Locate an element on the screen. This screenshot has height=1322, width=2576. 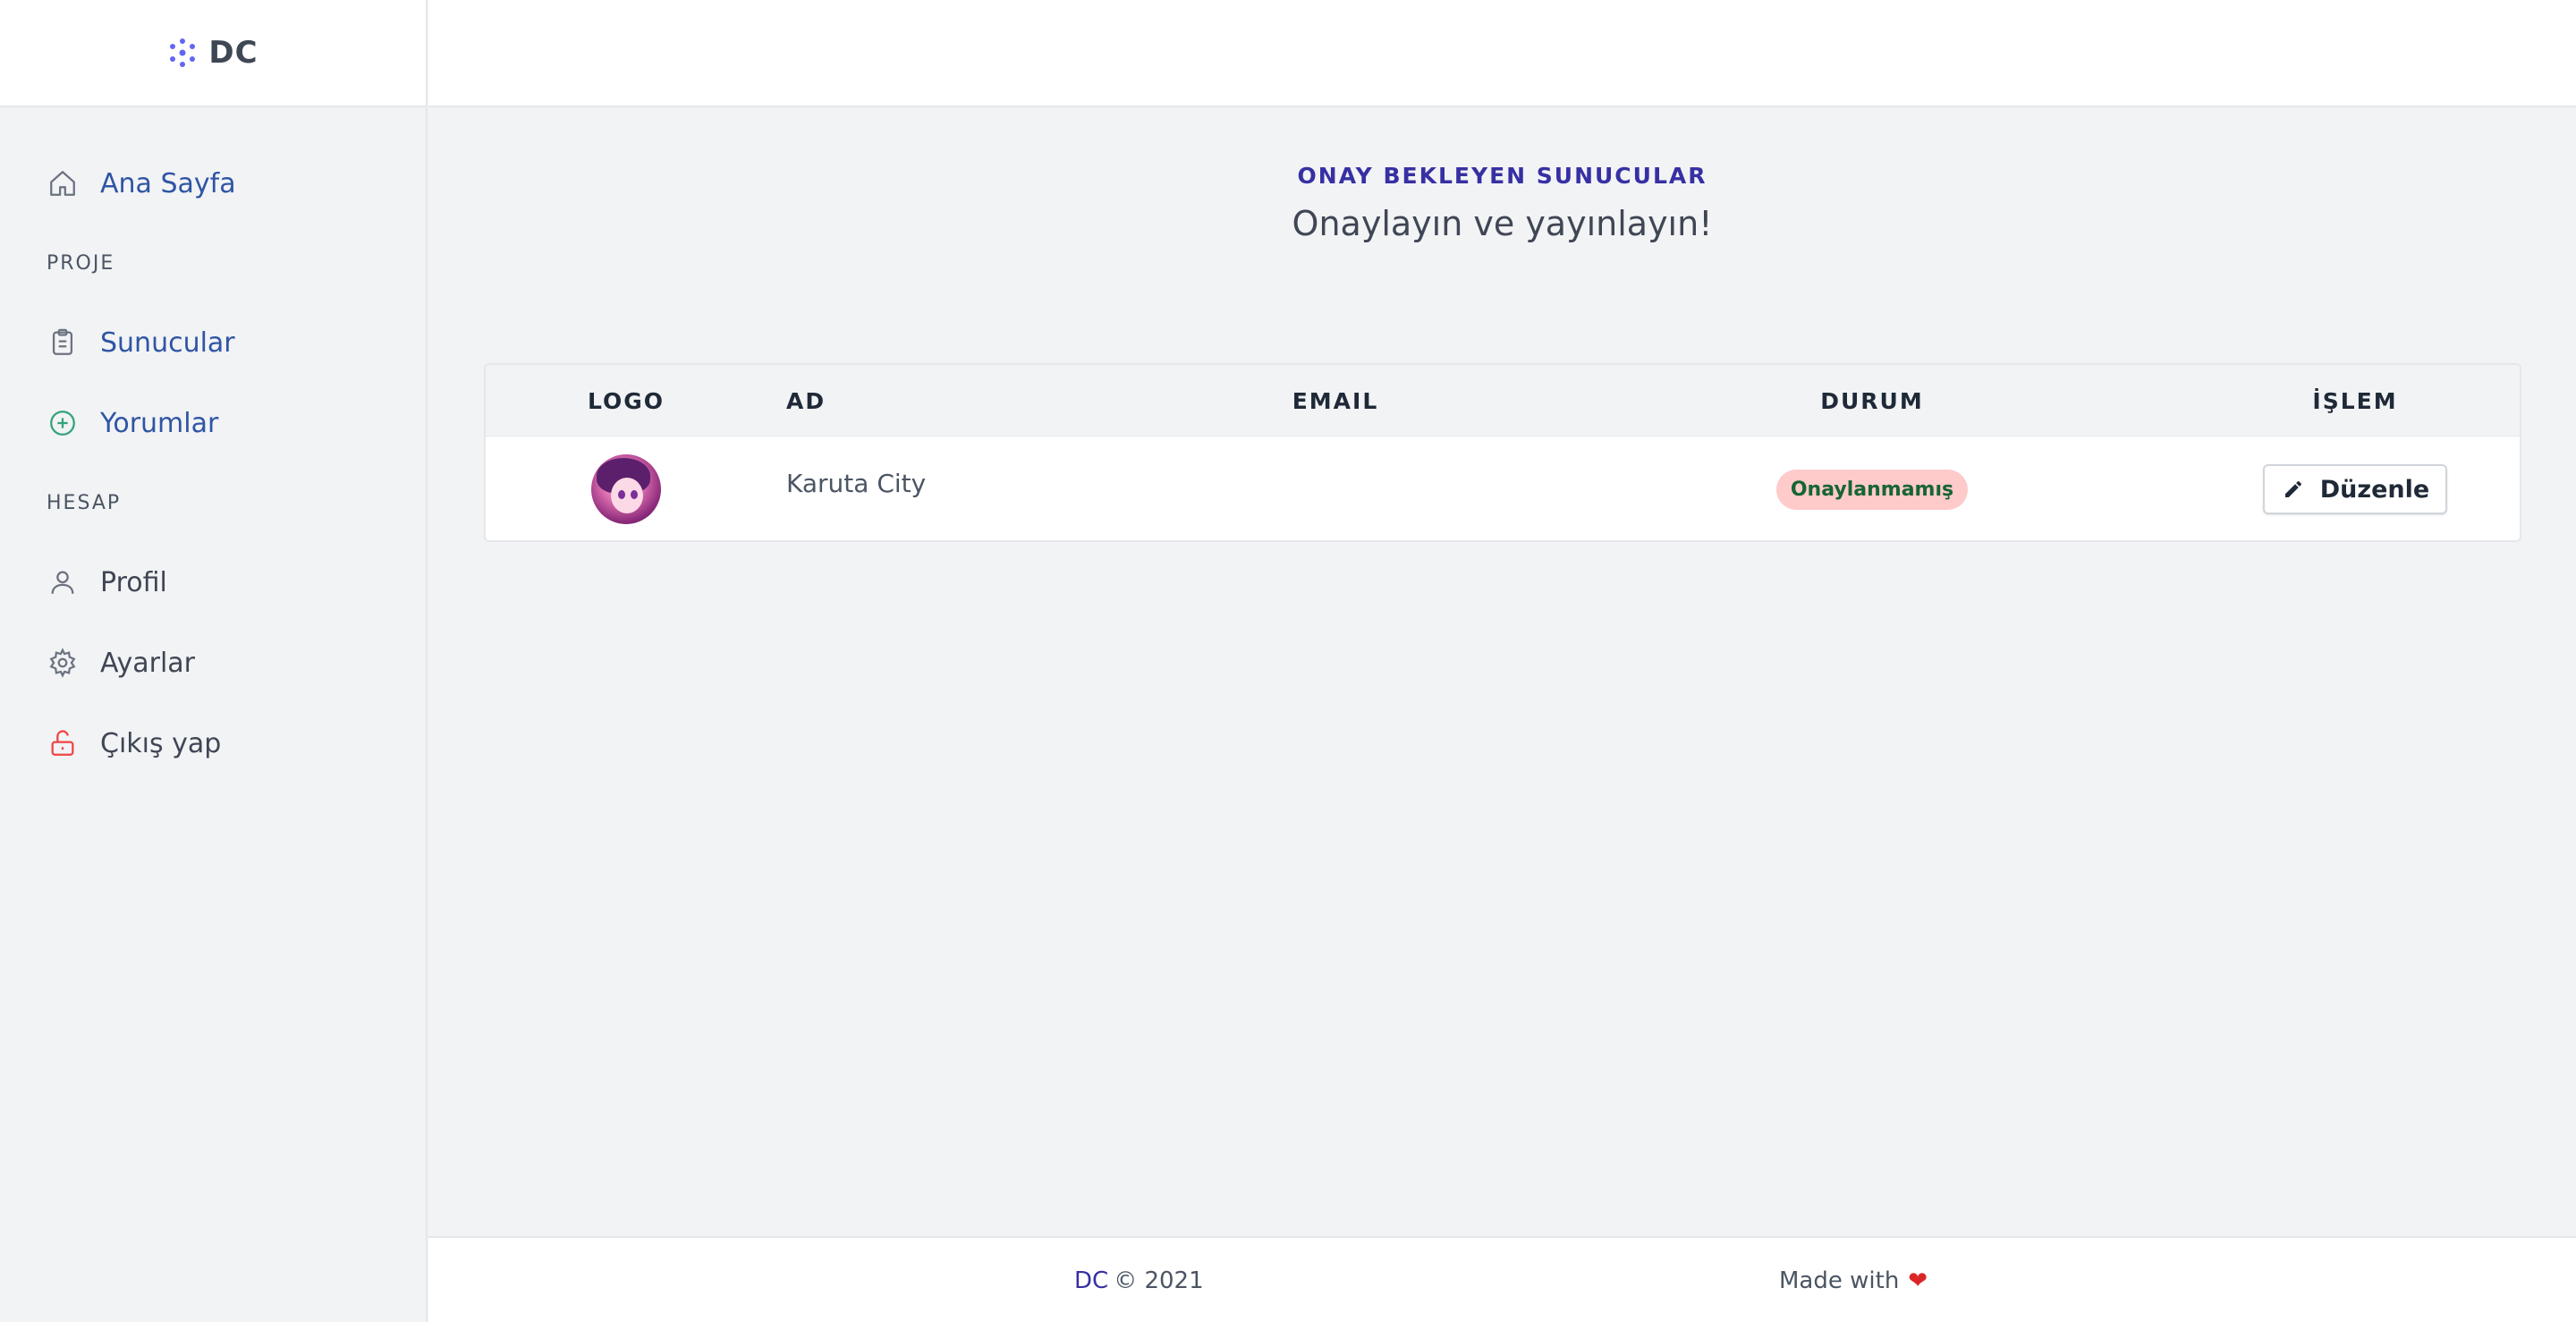
sidebar-item-label: Profil is located at coordinates (133, 582).